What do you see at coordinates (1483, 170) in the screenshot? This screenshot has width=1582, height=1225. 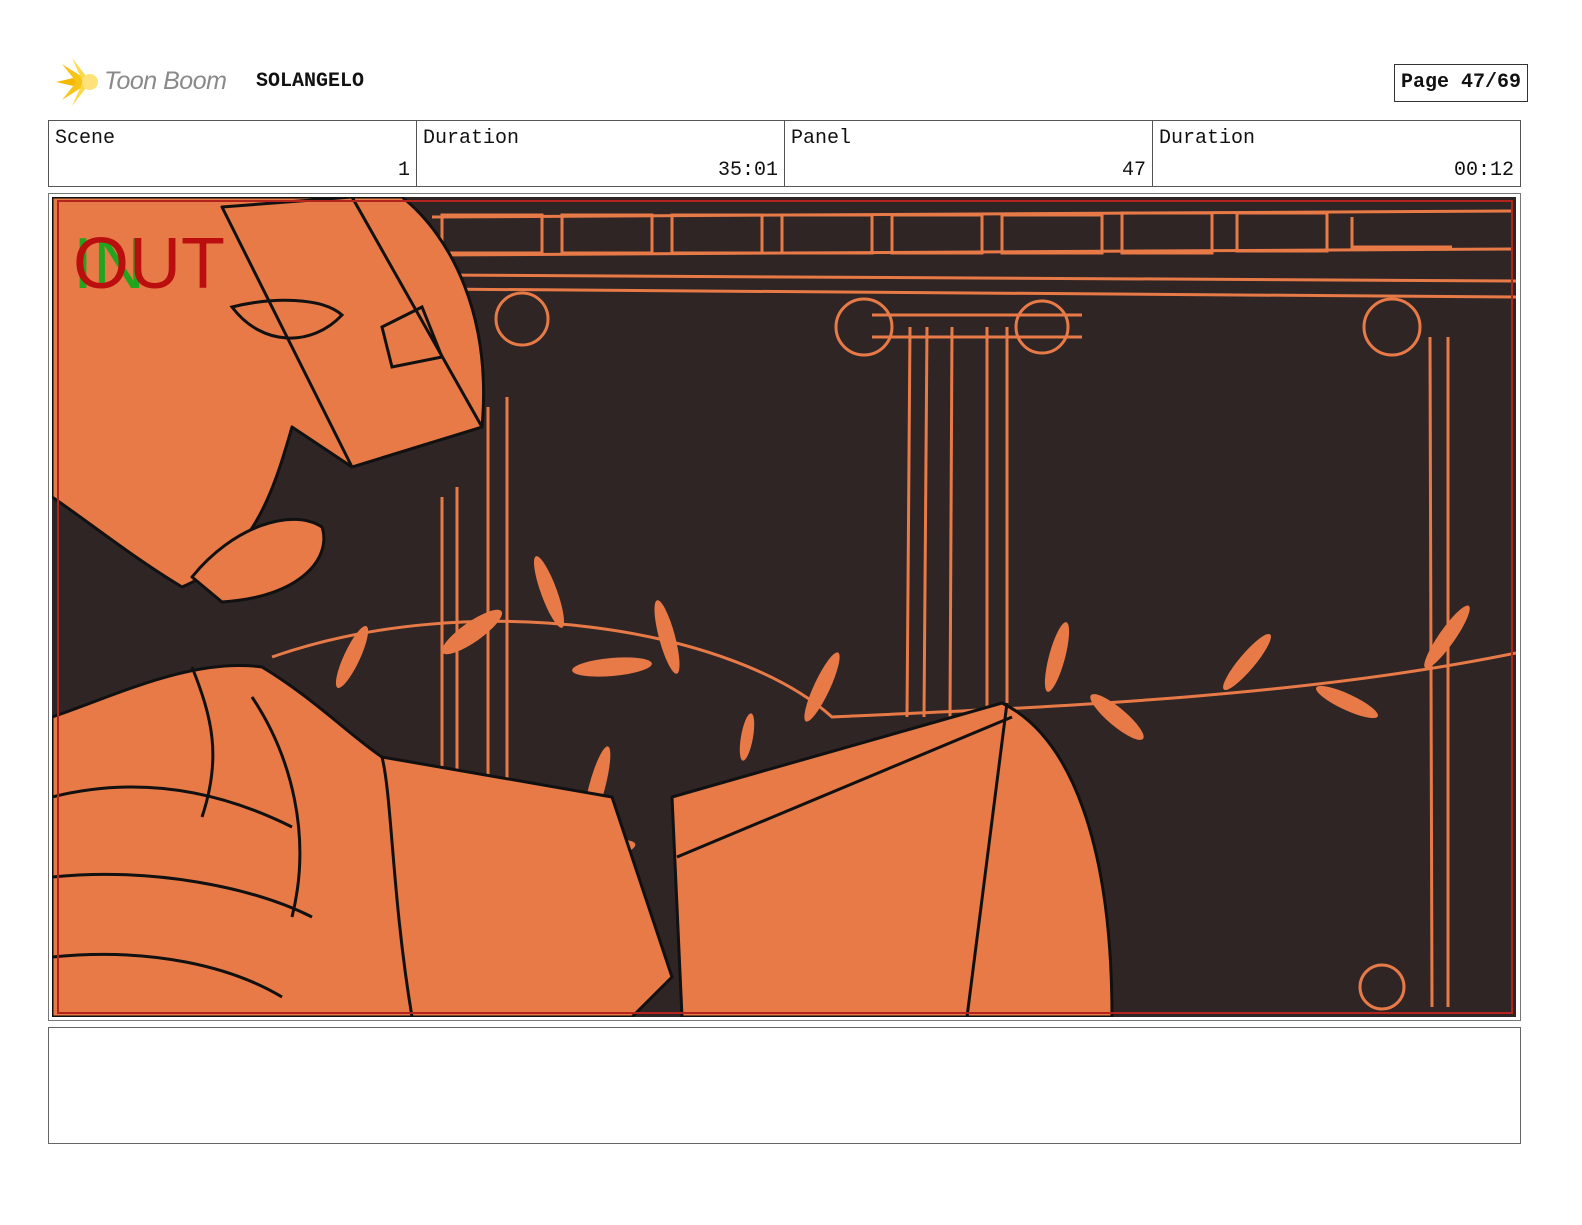 I see `panel-duration-value: 00:12` at bounding box center [1483, 170].